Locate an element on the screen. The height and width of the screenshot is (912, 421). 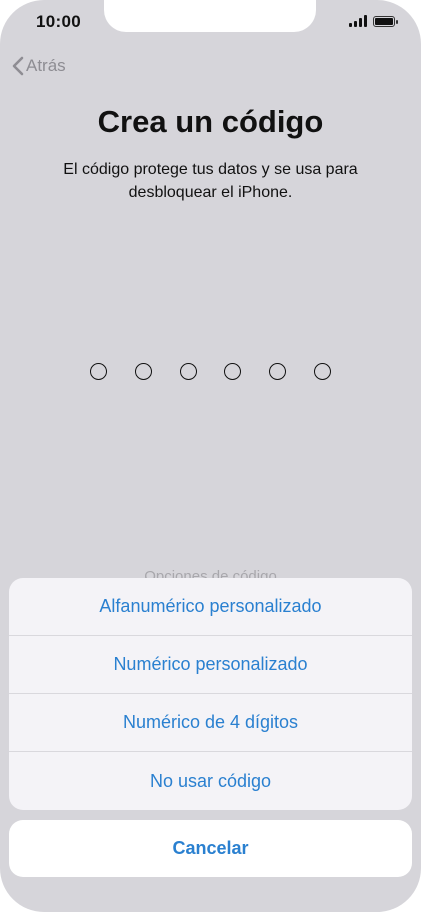
battery-icon is located at coordinates (385, 21).